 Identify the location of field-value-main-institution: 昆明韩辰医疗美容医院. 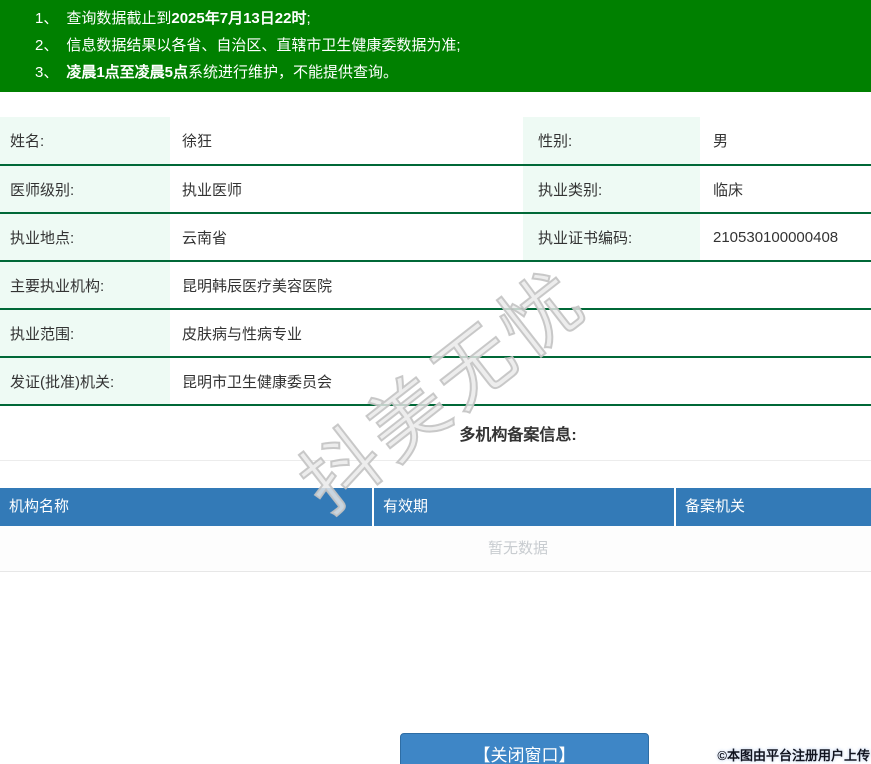
(520, 285).